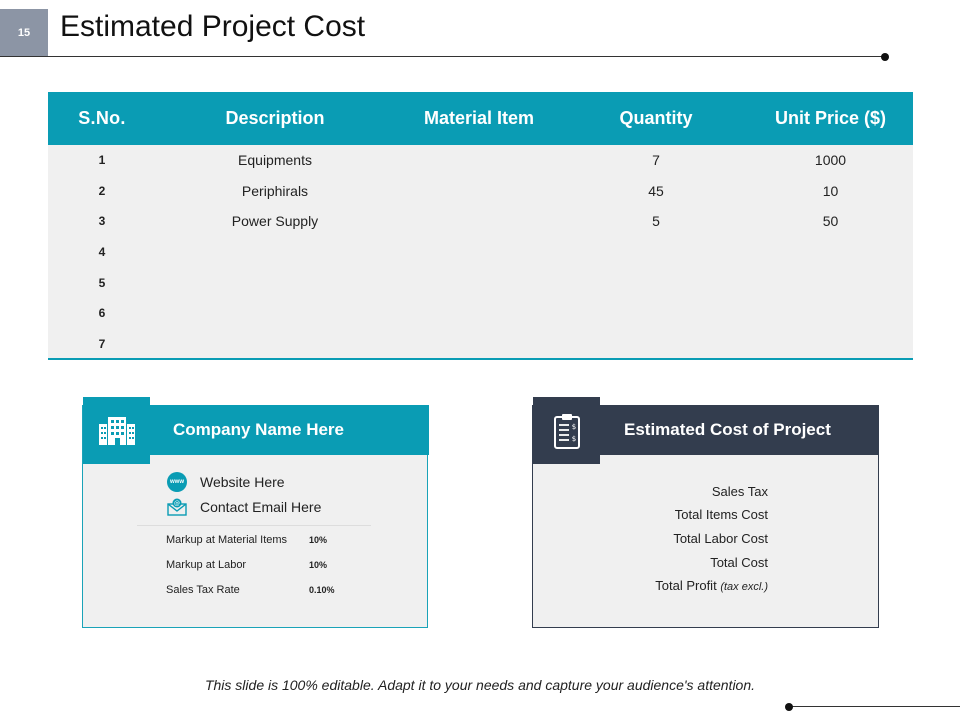  What do you see at coordinates (480, 160) in the screenshot?
I see `table-row: 1 Equipments 7 1000` at bounding box center [480, 160].